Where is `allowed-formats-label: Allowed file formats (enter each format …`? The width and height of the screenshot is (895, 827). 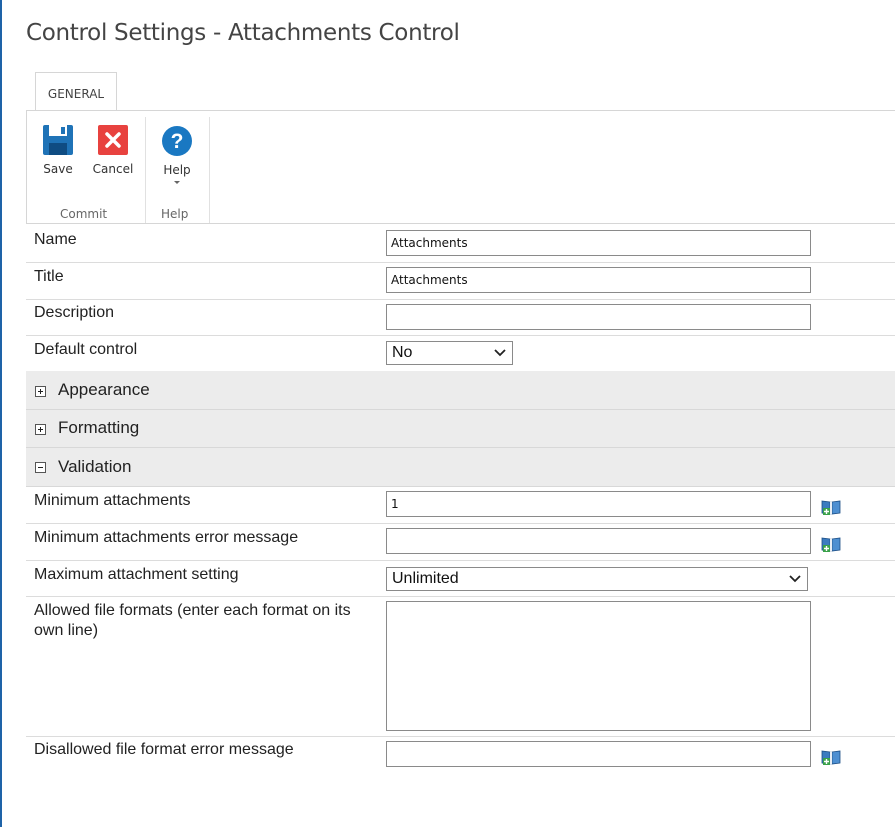 allowed-formats-label: Allowed file formats (enter each format … is located at coordinates (192, 620).